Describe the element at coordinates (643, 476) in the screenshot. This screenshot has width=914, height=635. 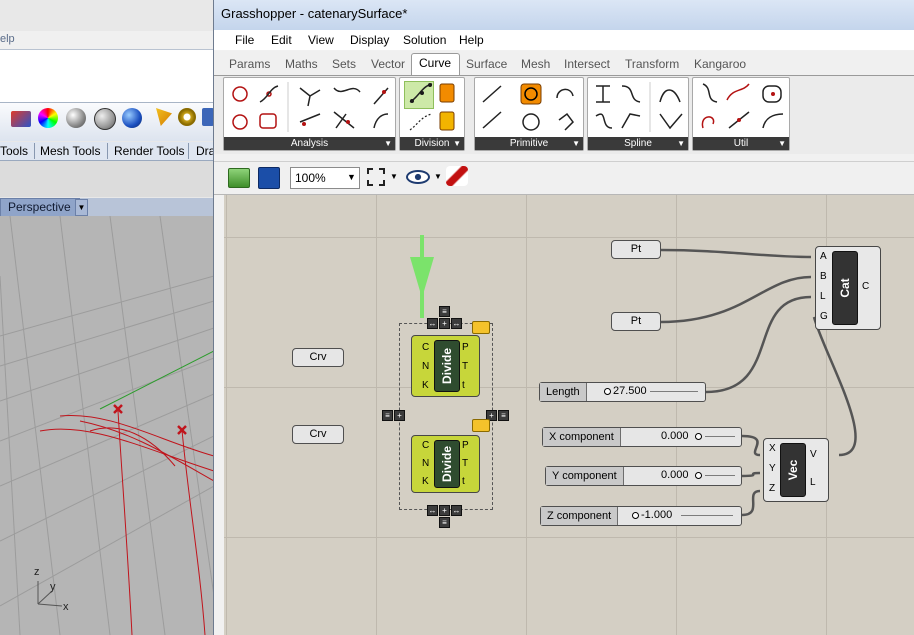
I see `y-component-slider: Y component 0.000` at that location.